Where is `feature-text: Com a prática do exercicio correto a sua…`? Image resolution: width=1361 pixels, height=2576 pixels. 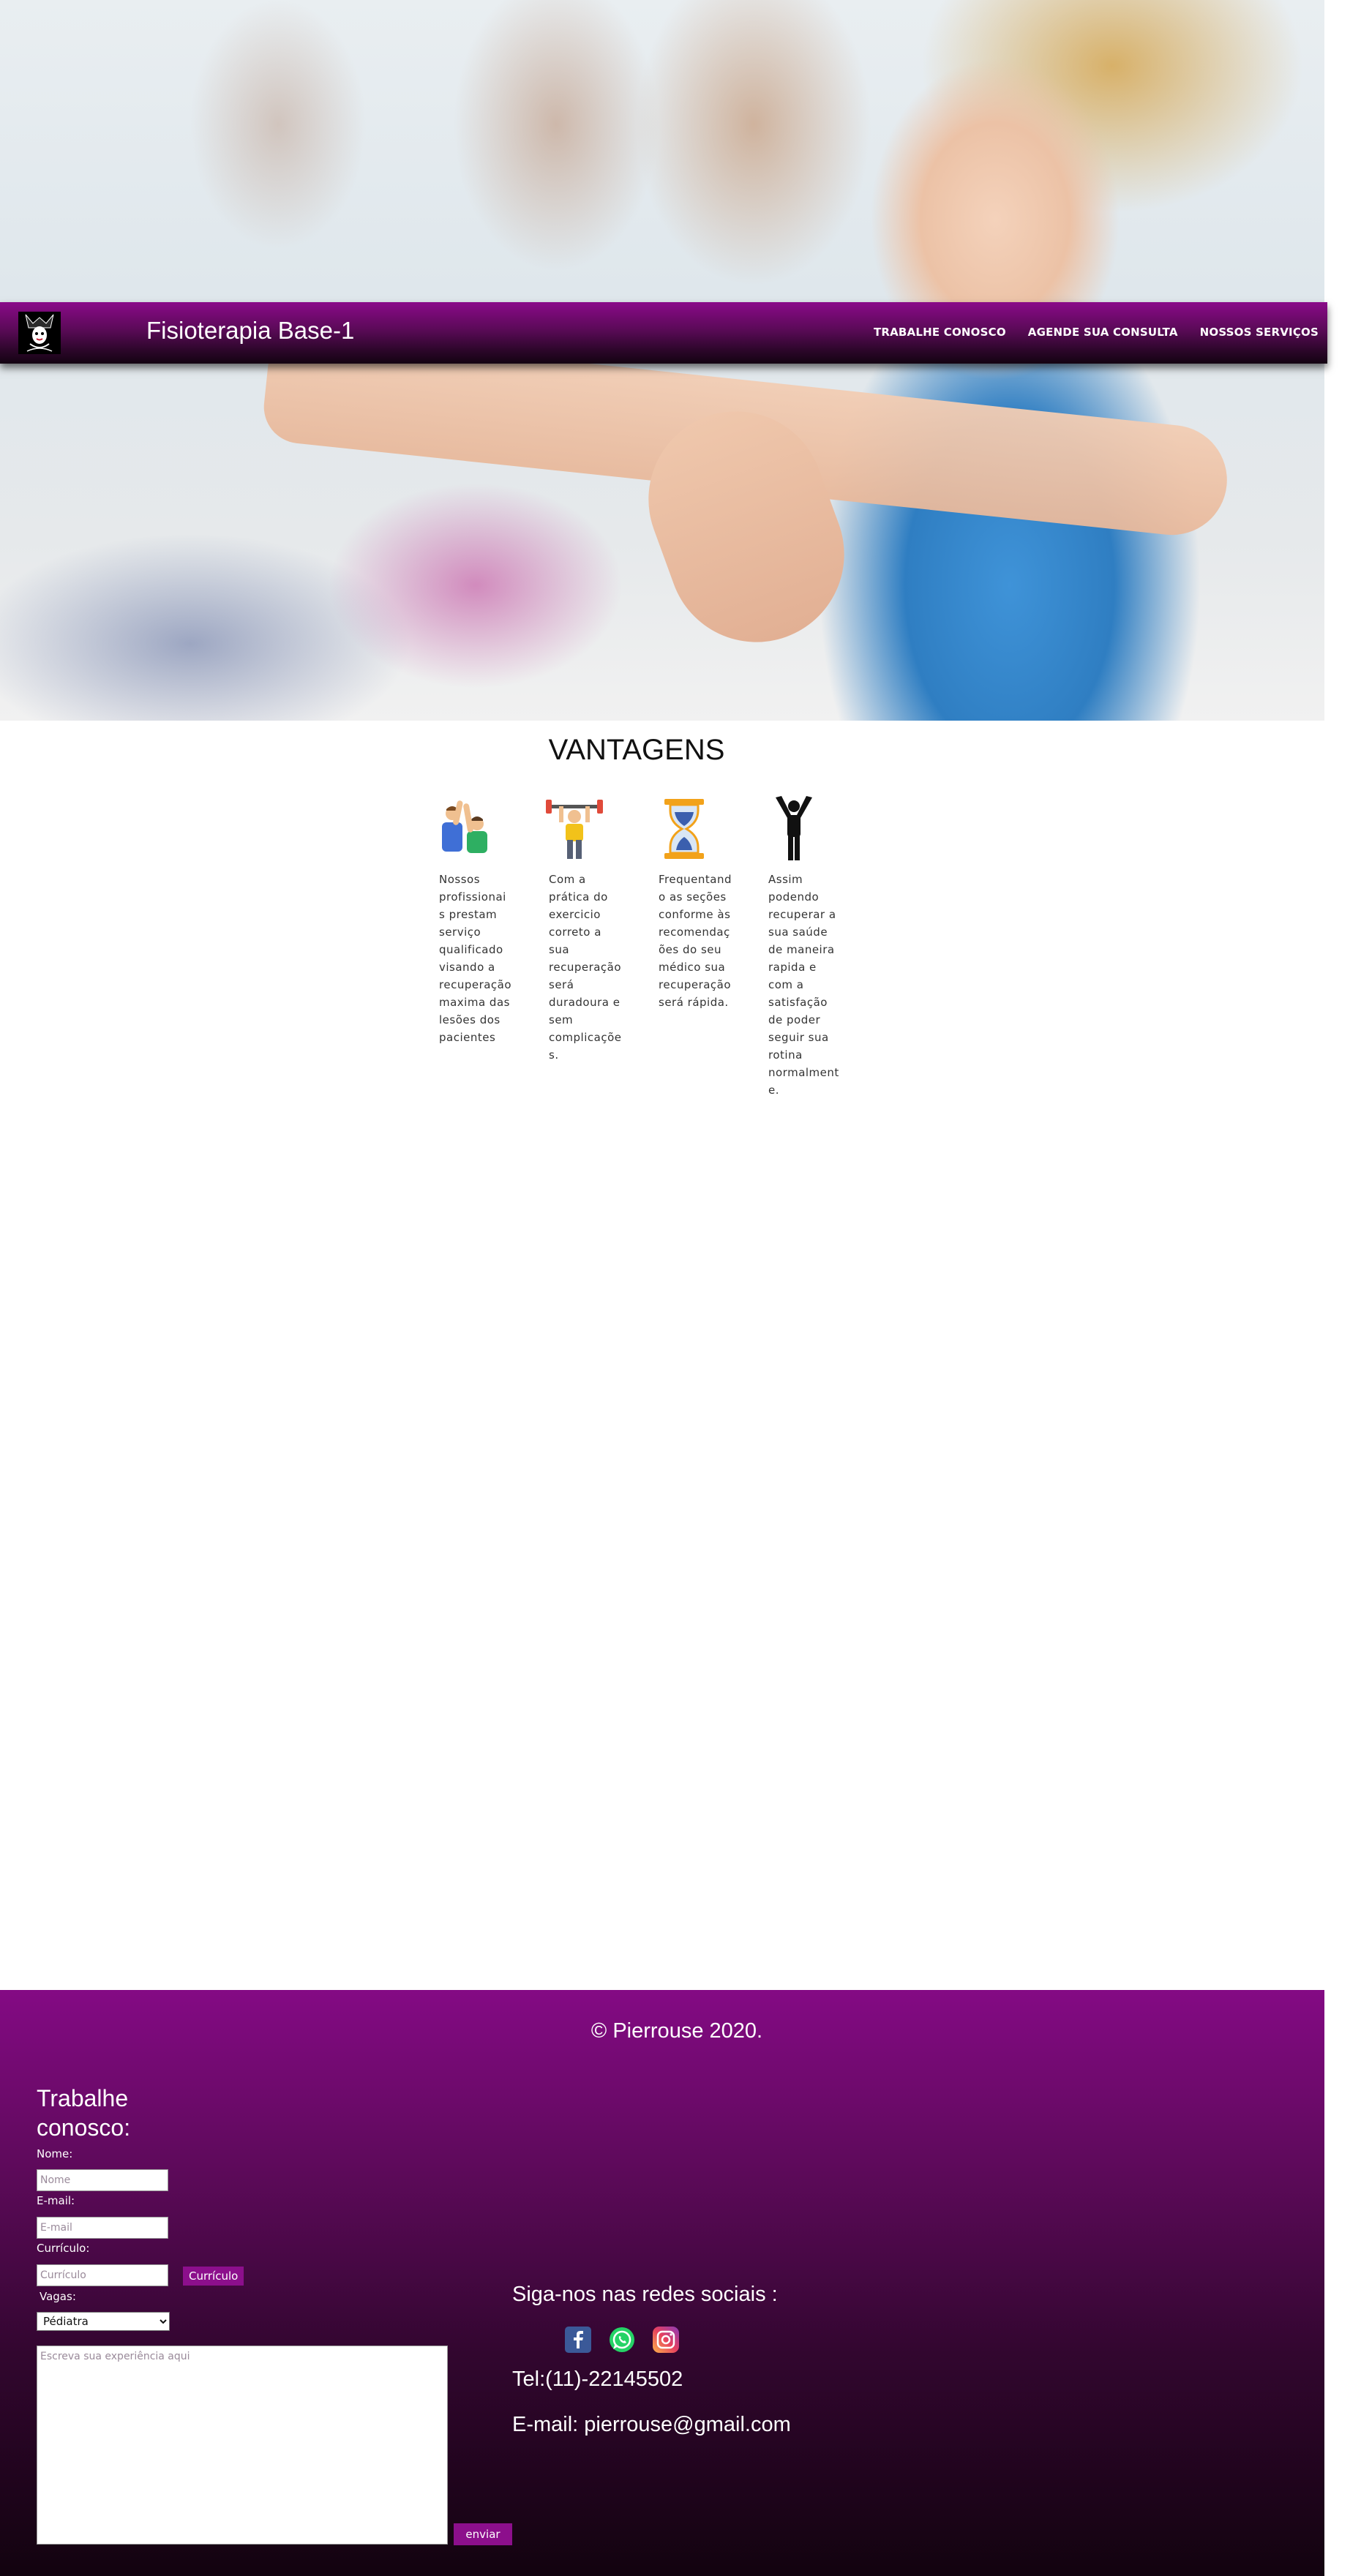 feature-text: Com a prática do exercicio correto a sua… is located at coordinates (585, 968).